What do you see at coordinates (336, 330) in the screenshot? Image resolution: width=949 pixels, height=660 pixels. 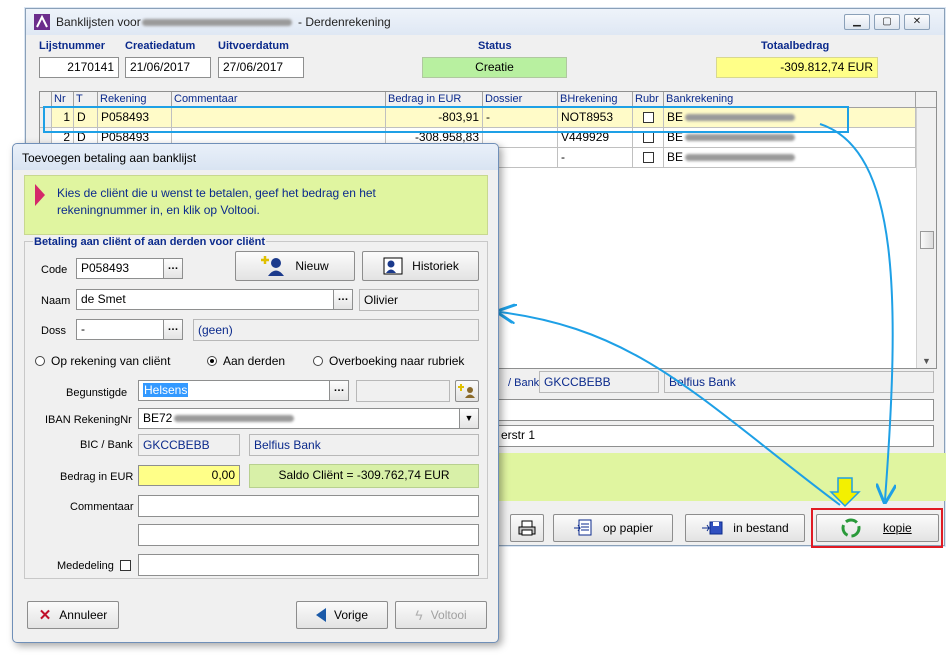 I see `doss-description: (geen)` at bounding box center [336, 330].